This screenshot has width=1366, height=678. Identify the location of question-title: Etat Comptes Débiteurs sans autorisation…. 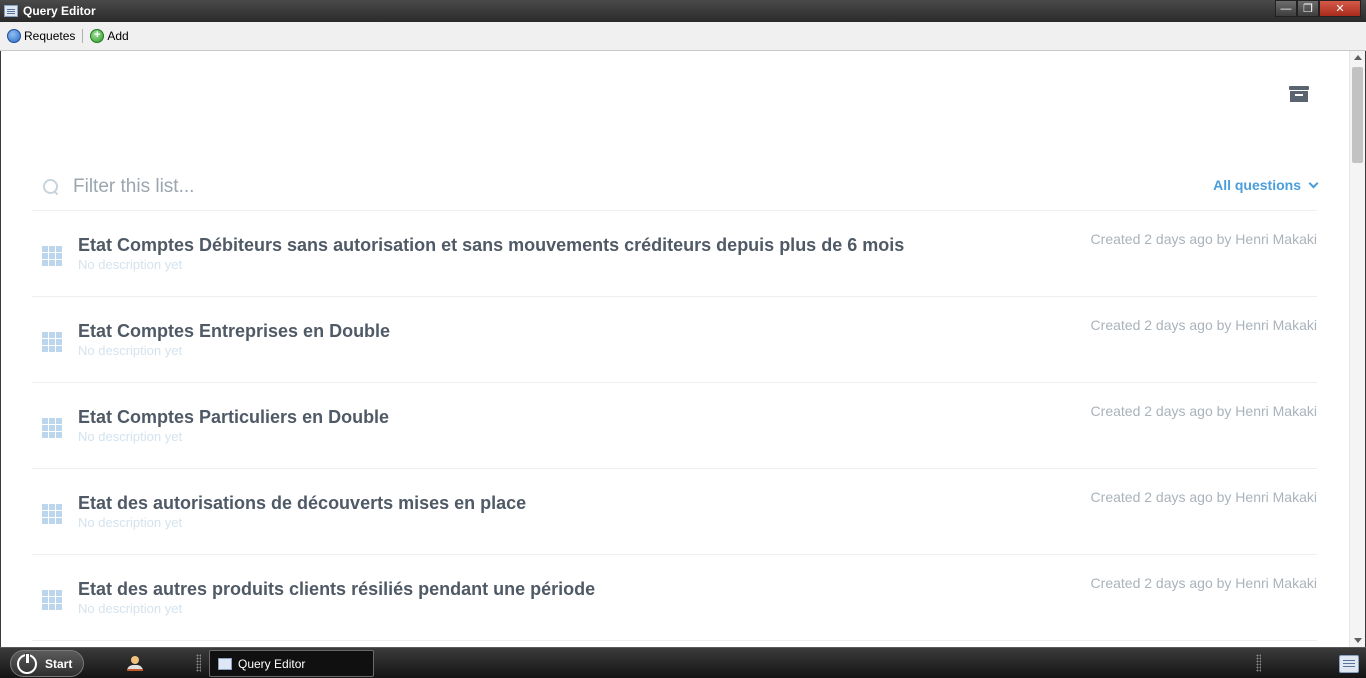
(491, 245).